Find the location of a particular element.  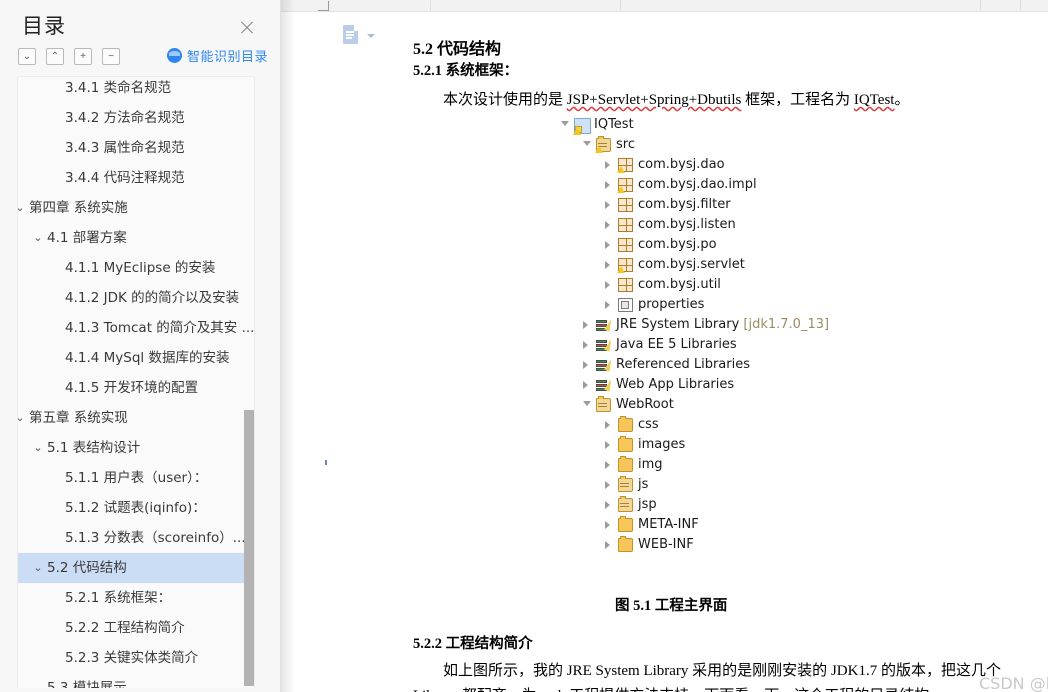

body-1c: 采用的是刚刚安装的 is located at coordinates (759, 671).